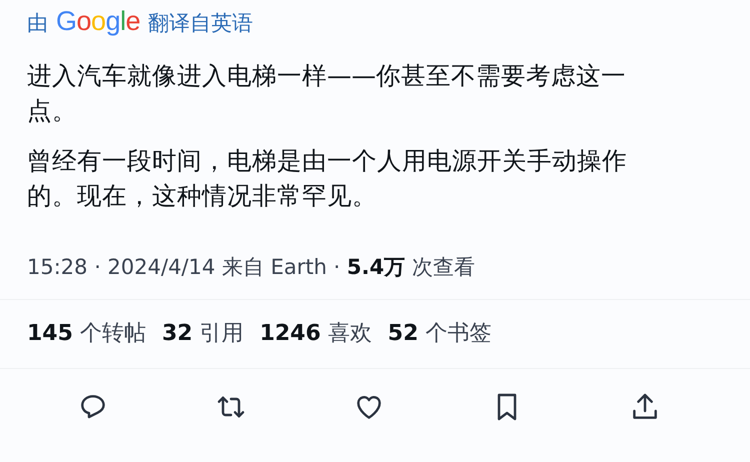 The height and width of the screenshot is (462, 750). I want to click on translated-from-label: 翻译自英语, so click(201, 23).